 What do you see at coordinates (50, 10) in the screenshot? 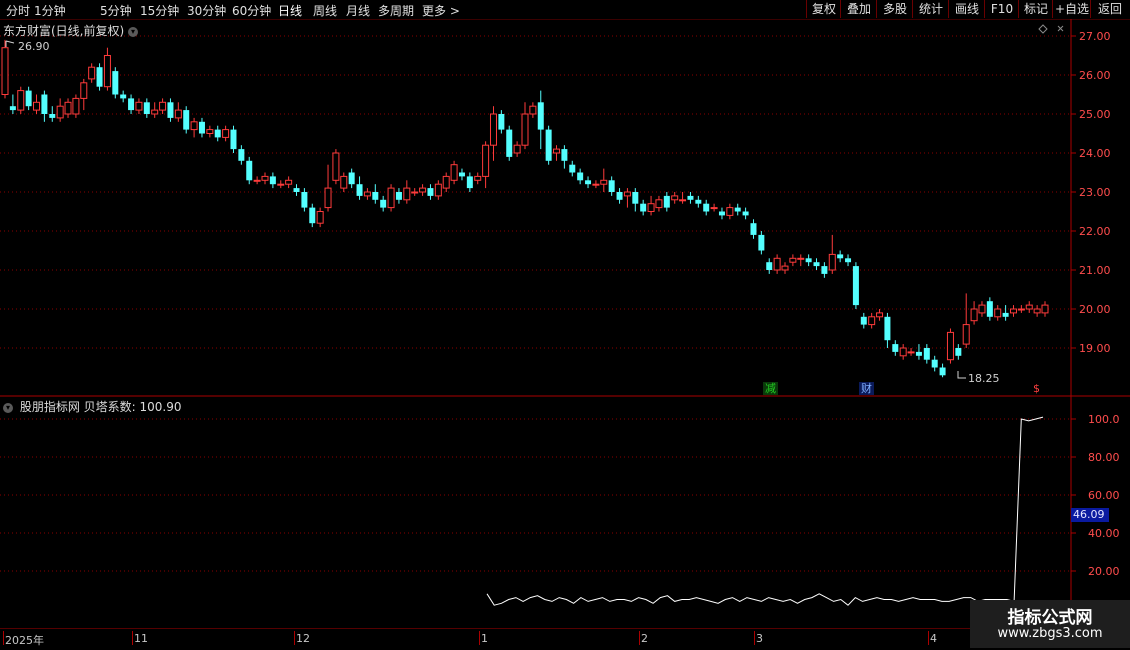
I see `timeframe-tab-1: 1分钟` at bounding box center [50, 10].